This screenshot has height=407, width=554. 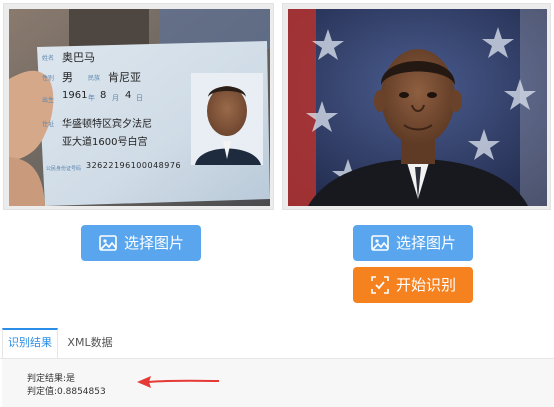 I want to click on select-image-button-right: 选择图片, so click(x=413, y=243).